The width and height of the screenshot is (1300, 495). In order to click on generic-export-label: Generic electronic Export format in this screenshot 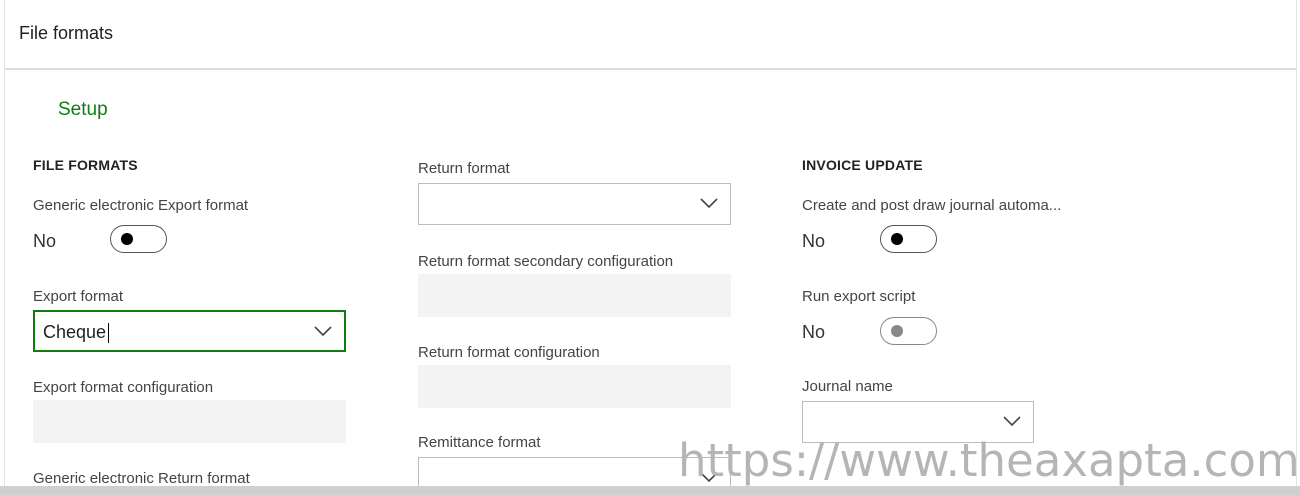, I will do `click(141, 205)`.